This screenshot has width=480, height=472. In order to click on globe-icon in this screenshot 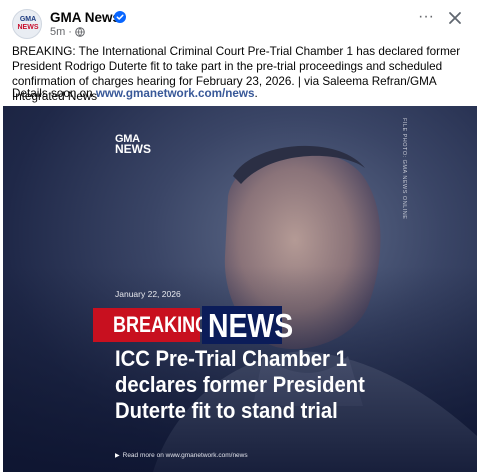, I will do `click(80, 32)`.